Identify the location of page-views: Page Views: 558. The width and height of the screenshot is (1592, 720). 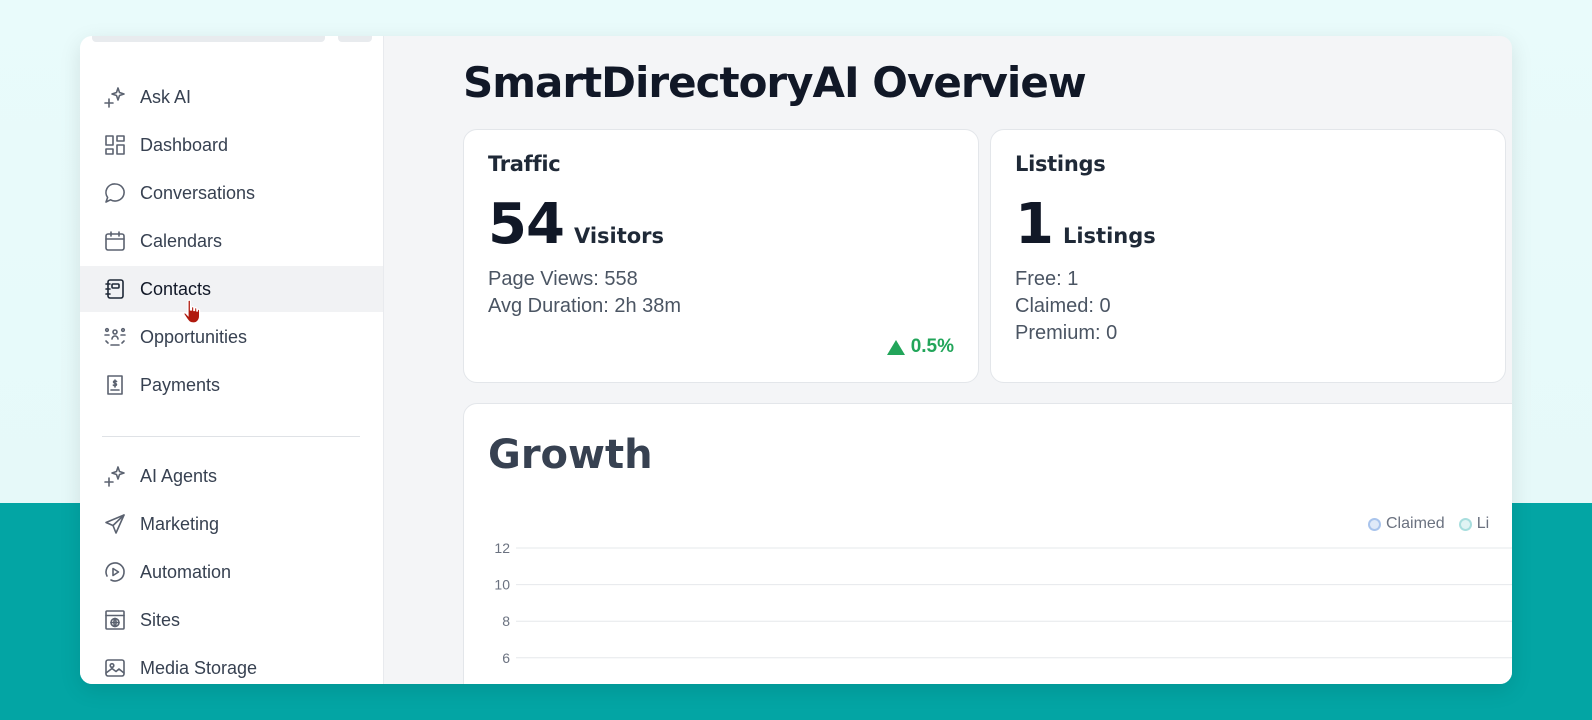
(563, 279).